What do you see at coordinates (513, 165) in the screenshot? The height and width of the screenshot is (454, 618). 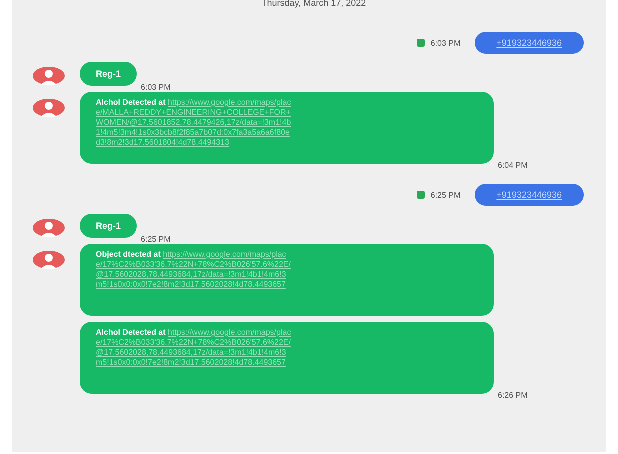 I see `message-time: 6:04 PM` at bounding box center [513, 165].